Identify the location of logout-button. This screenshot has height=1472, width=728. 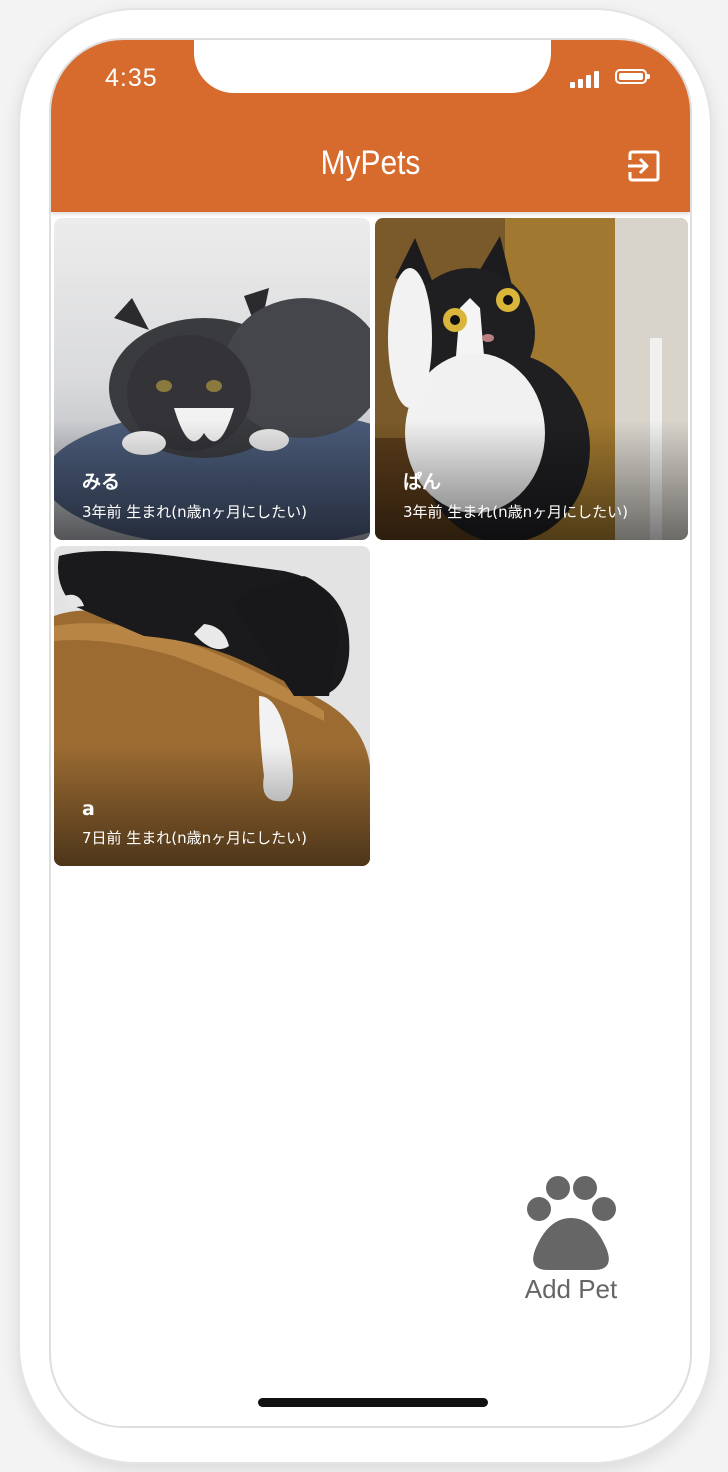
(644, 166).